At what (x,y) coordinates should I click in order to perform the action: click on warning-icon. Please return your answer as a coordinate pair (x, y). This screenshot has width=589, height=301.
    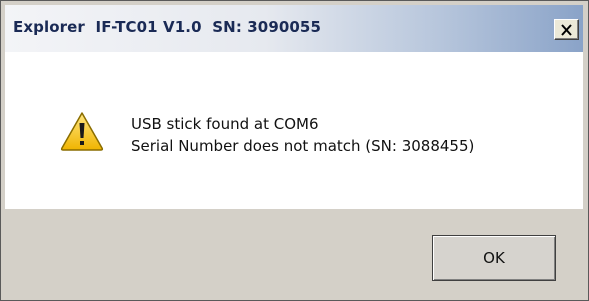
    Looking at the image, I should click on (82, 131).